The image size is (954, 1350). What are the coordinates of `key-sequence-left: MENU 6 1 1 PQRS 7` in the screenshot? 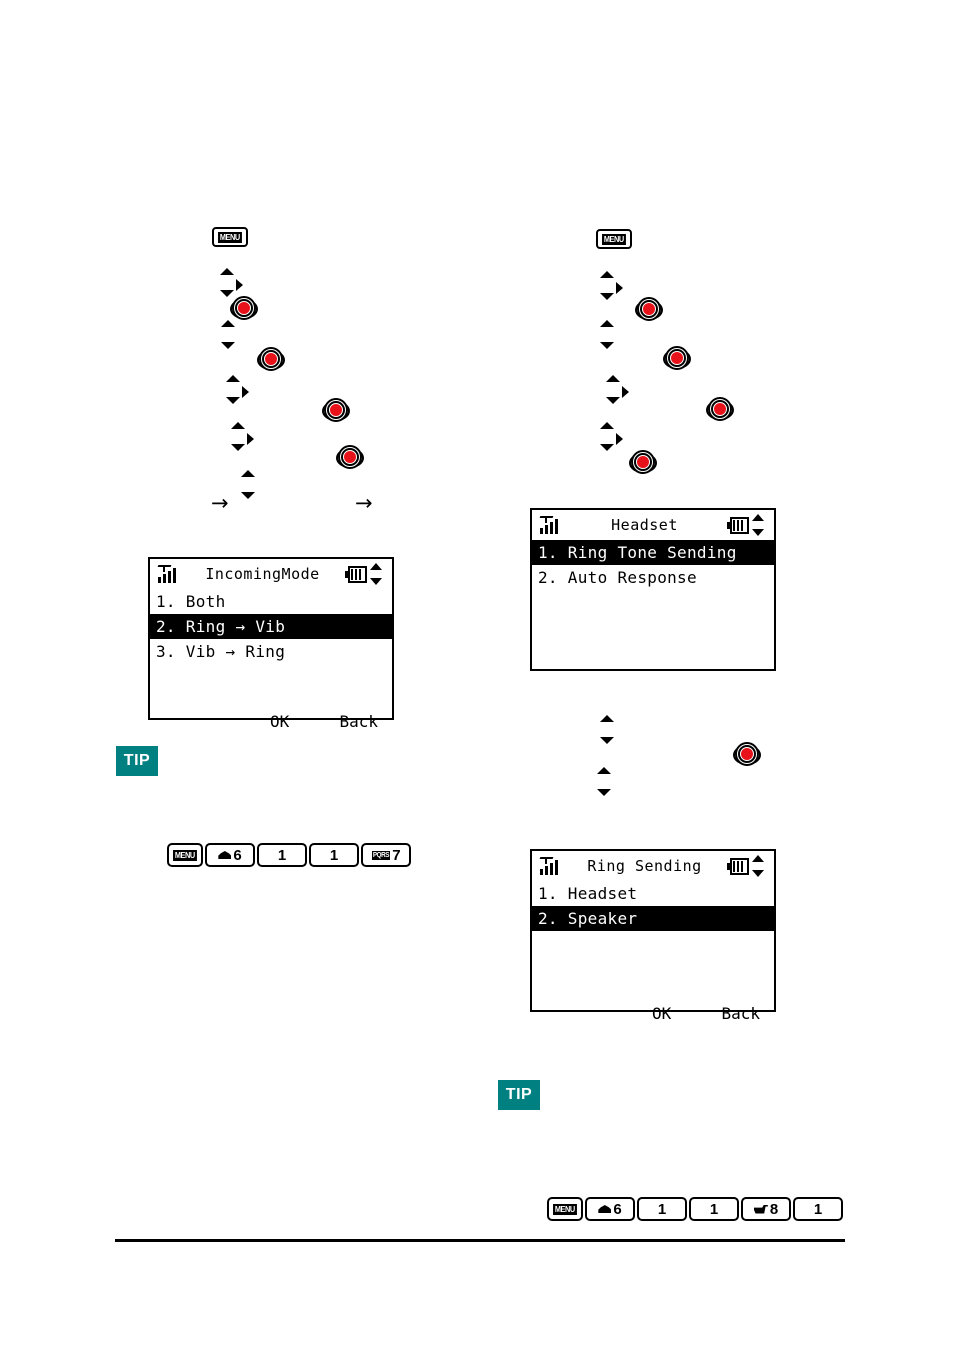 It's located at (289, 855).